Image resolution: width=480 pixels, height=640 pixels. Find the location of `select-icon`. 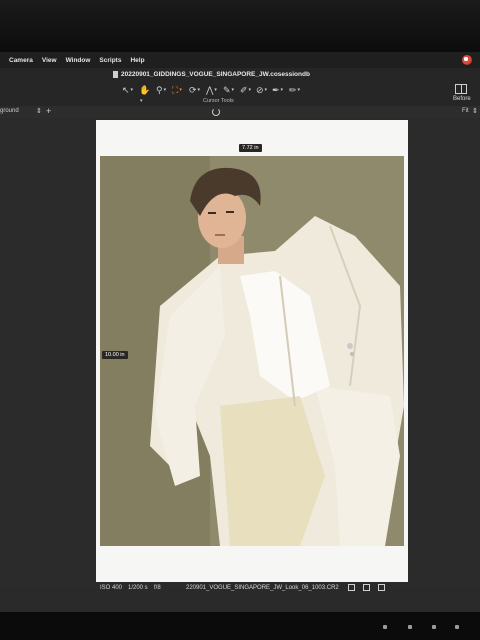

select-icon is located at coordinates (351, 587).